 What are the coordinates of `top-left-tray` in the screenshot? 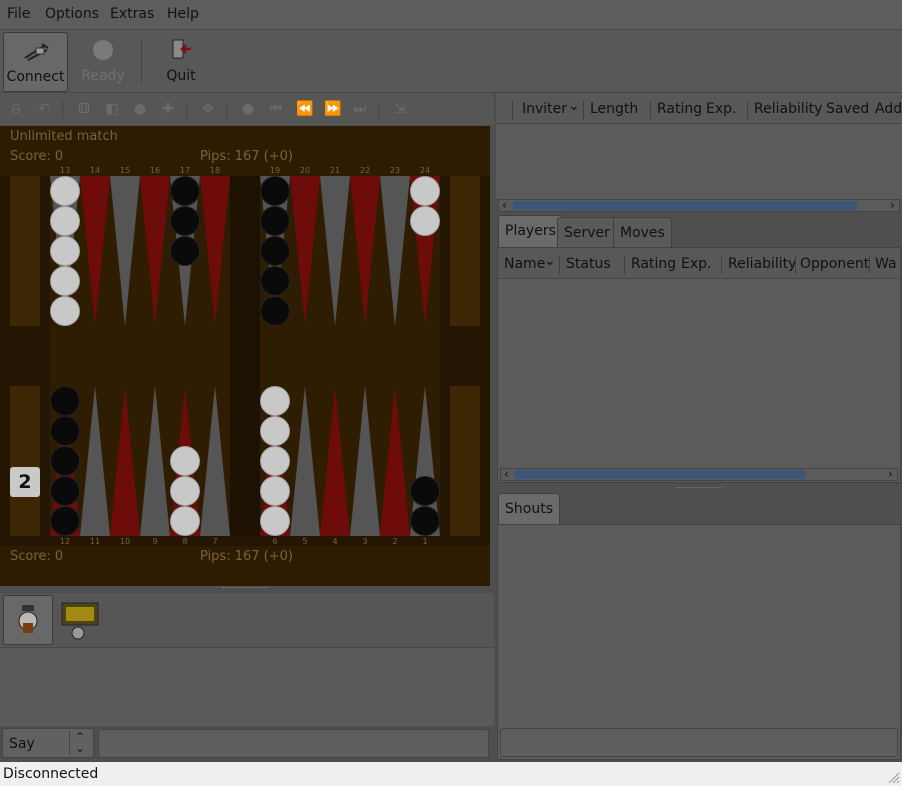 It's located at (25, 251).